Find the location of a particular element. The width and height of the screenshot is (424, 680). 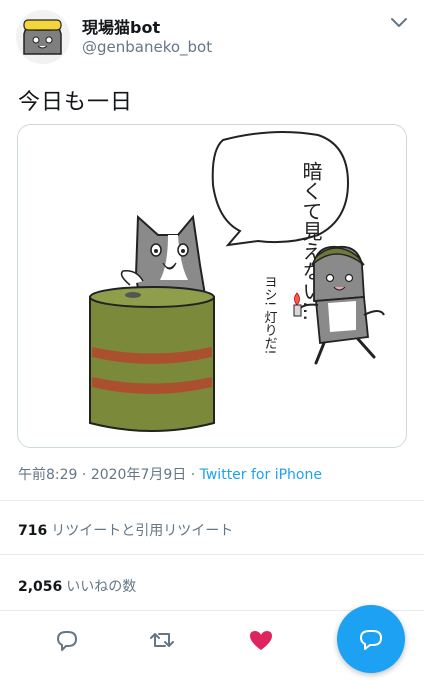

tweet-time: 午前8:29 is located at coordinates (48, 475).